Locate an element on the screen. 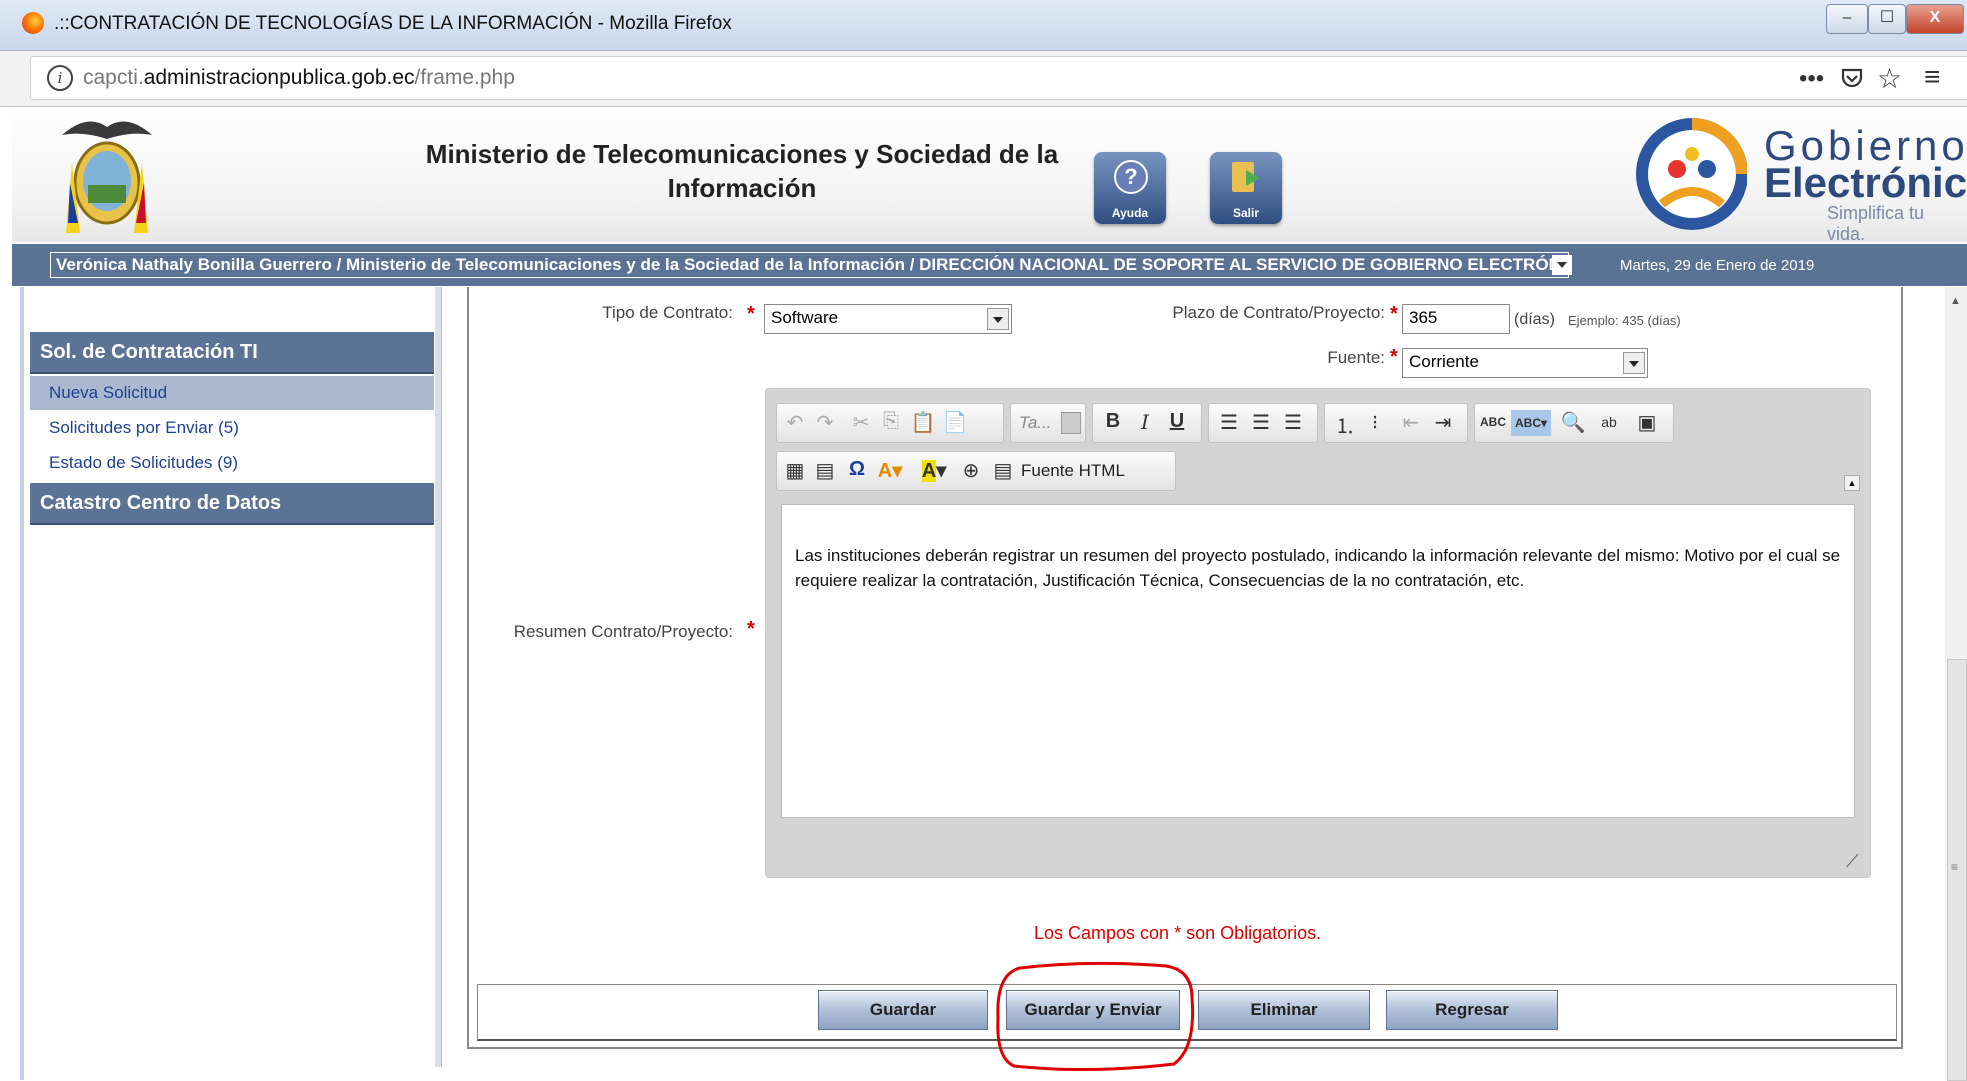 The height and width of the screenshot is (1081, 1967). gobierno-electronico-logo is located at coordinates (1691, 174).